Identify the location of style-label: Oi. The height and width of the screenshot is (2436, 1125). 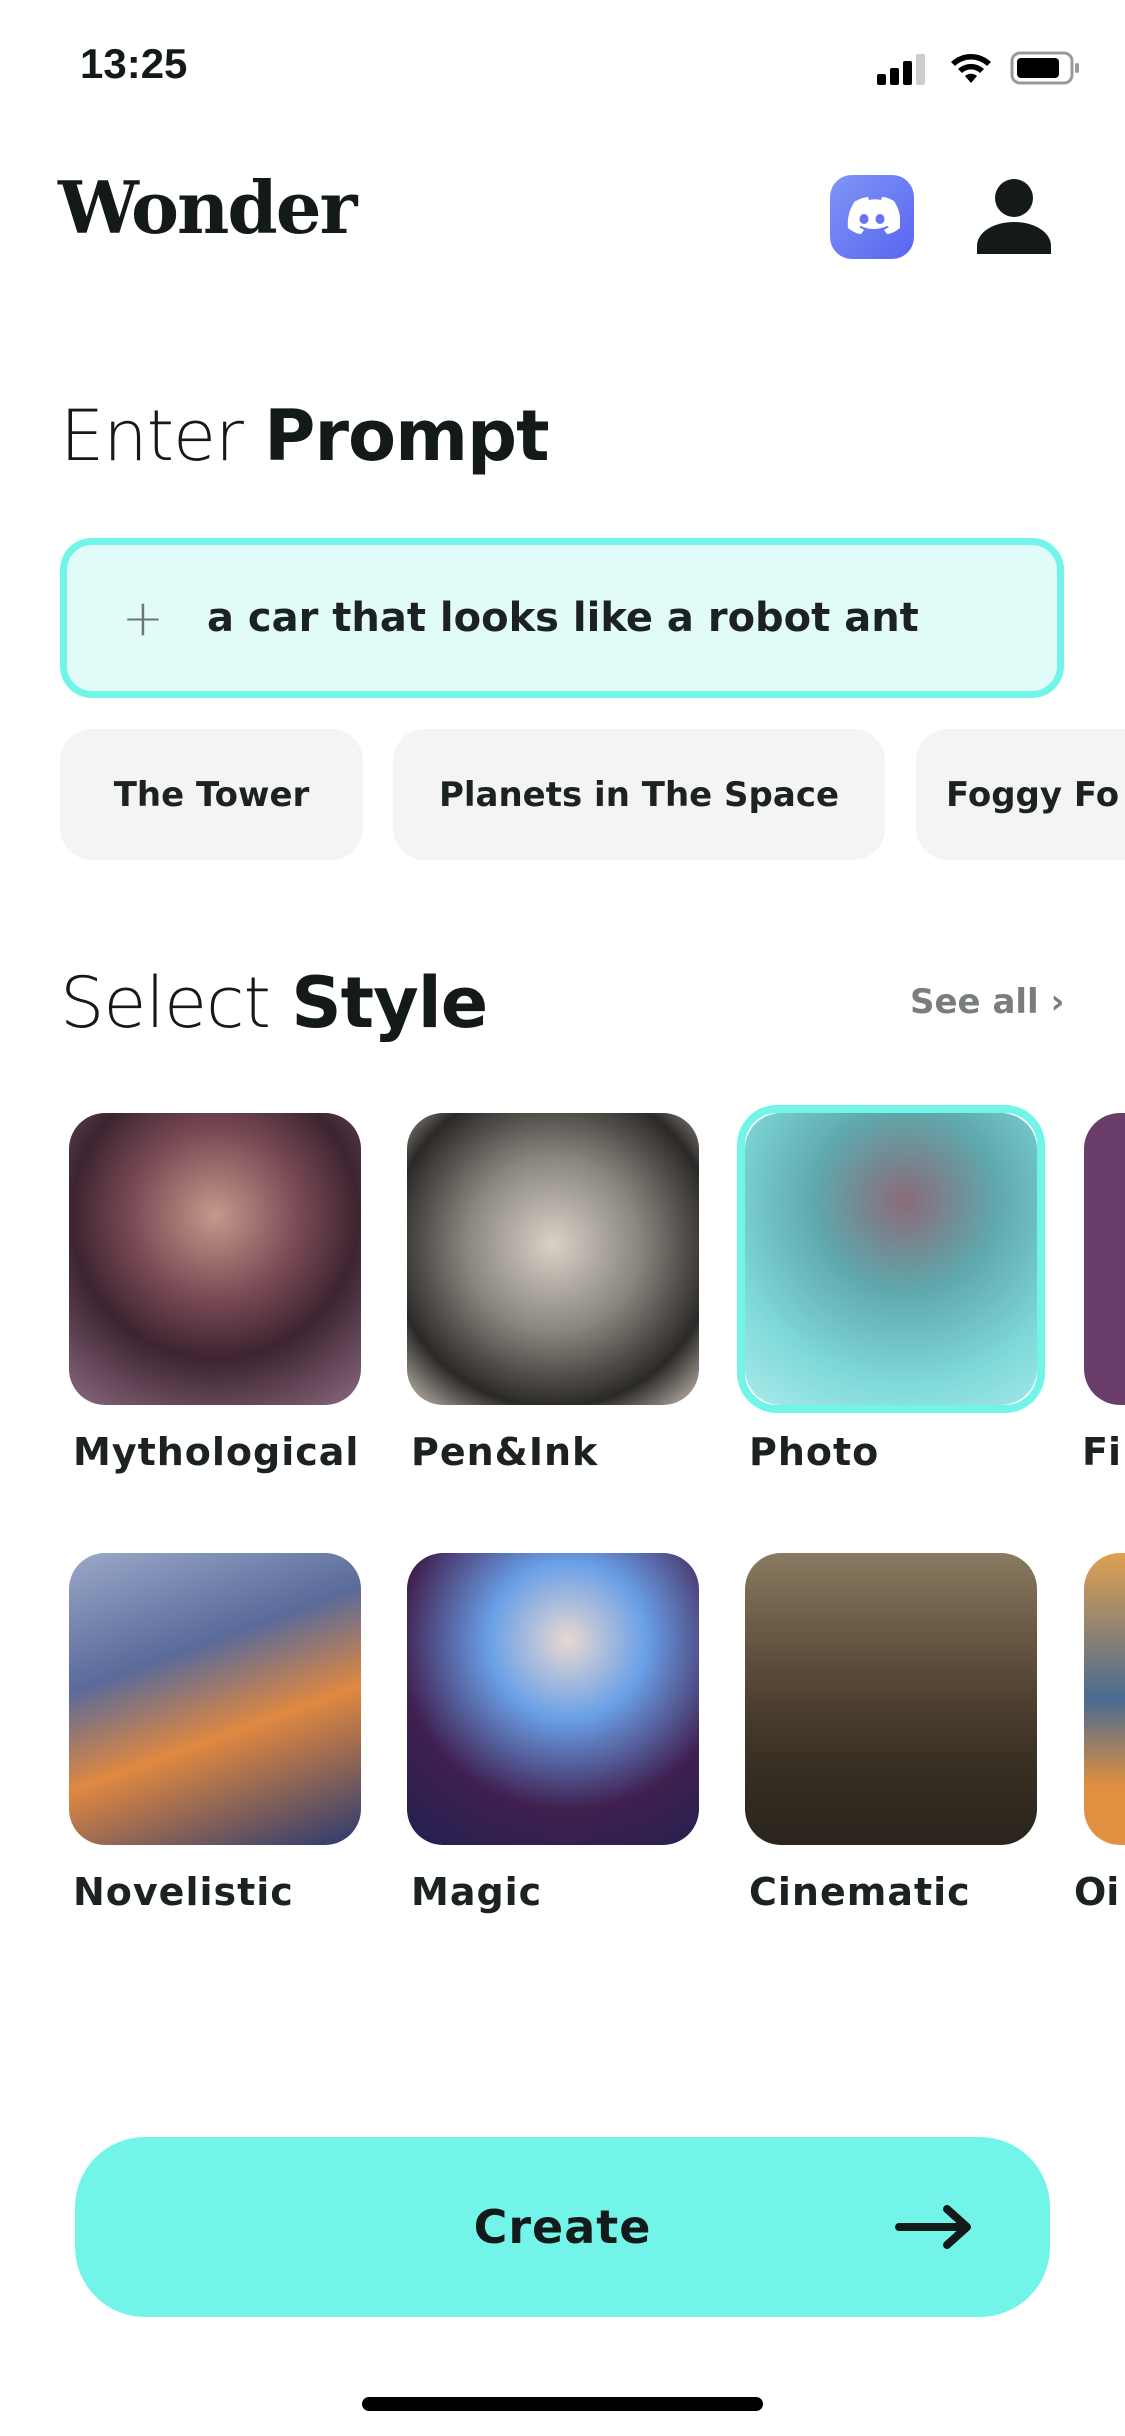
(1097, 1892).